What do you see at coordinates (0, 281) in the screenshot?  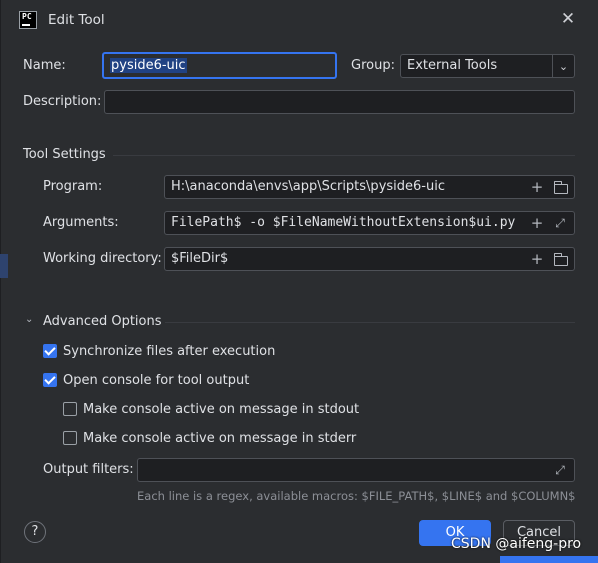 I see `window-edge` at bounding box center [0, 281].